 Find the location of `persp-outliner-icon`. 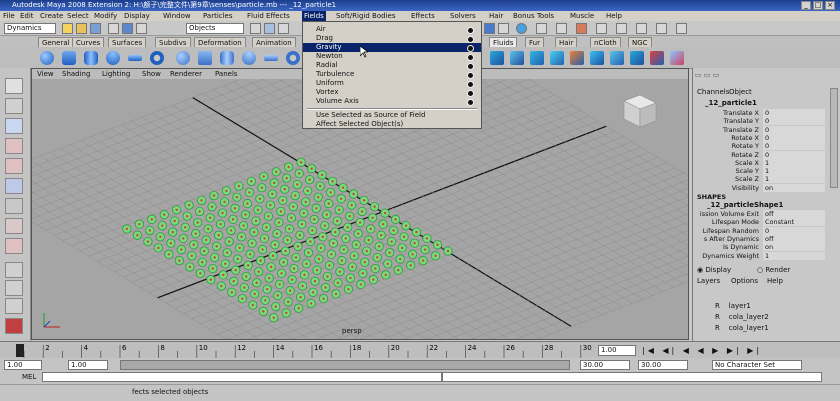

persp-outliner-icon is located at coordinates (14, 306).